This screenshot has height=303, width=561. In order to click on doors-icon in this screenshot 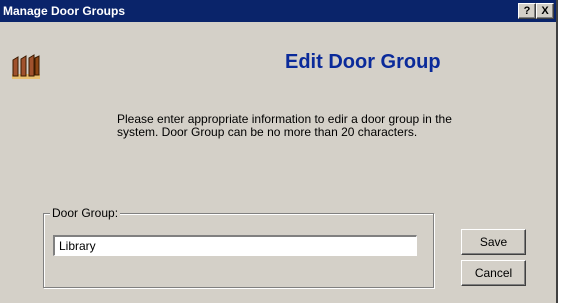, I will do `click(26, 66)`.